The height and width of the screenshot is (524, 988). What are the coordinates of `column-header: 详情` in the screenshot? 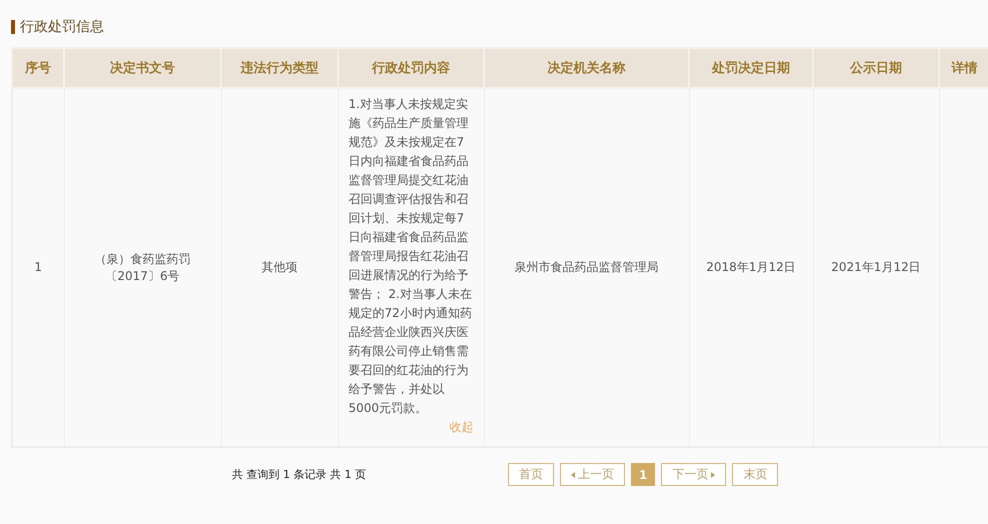 It's located at (963, 68).